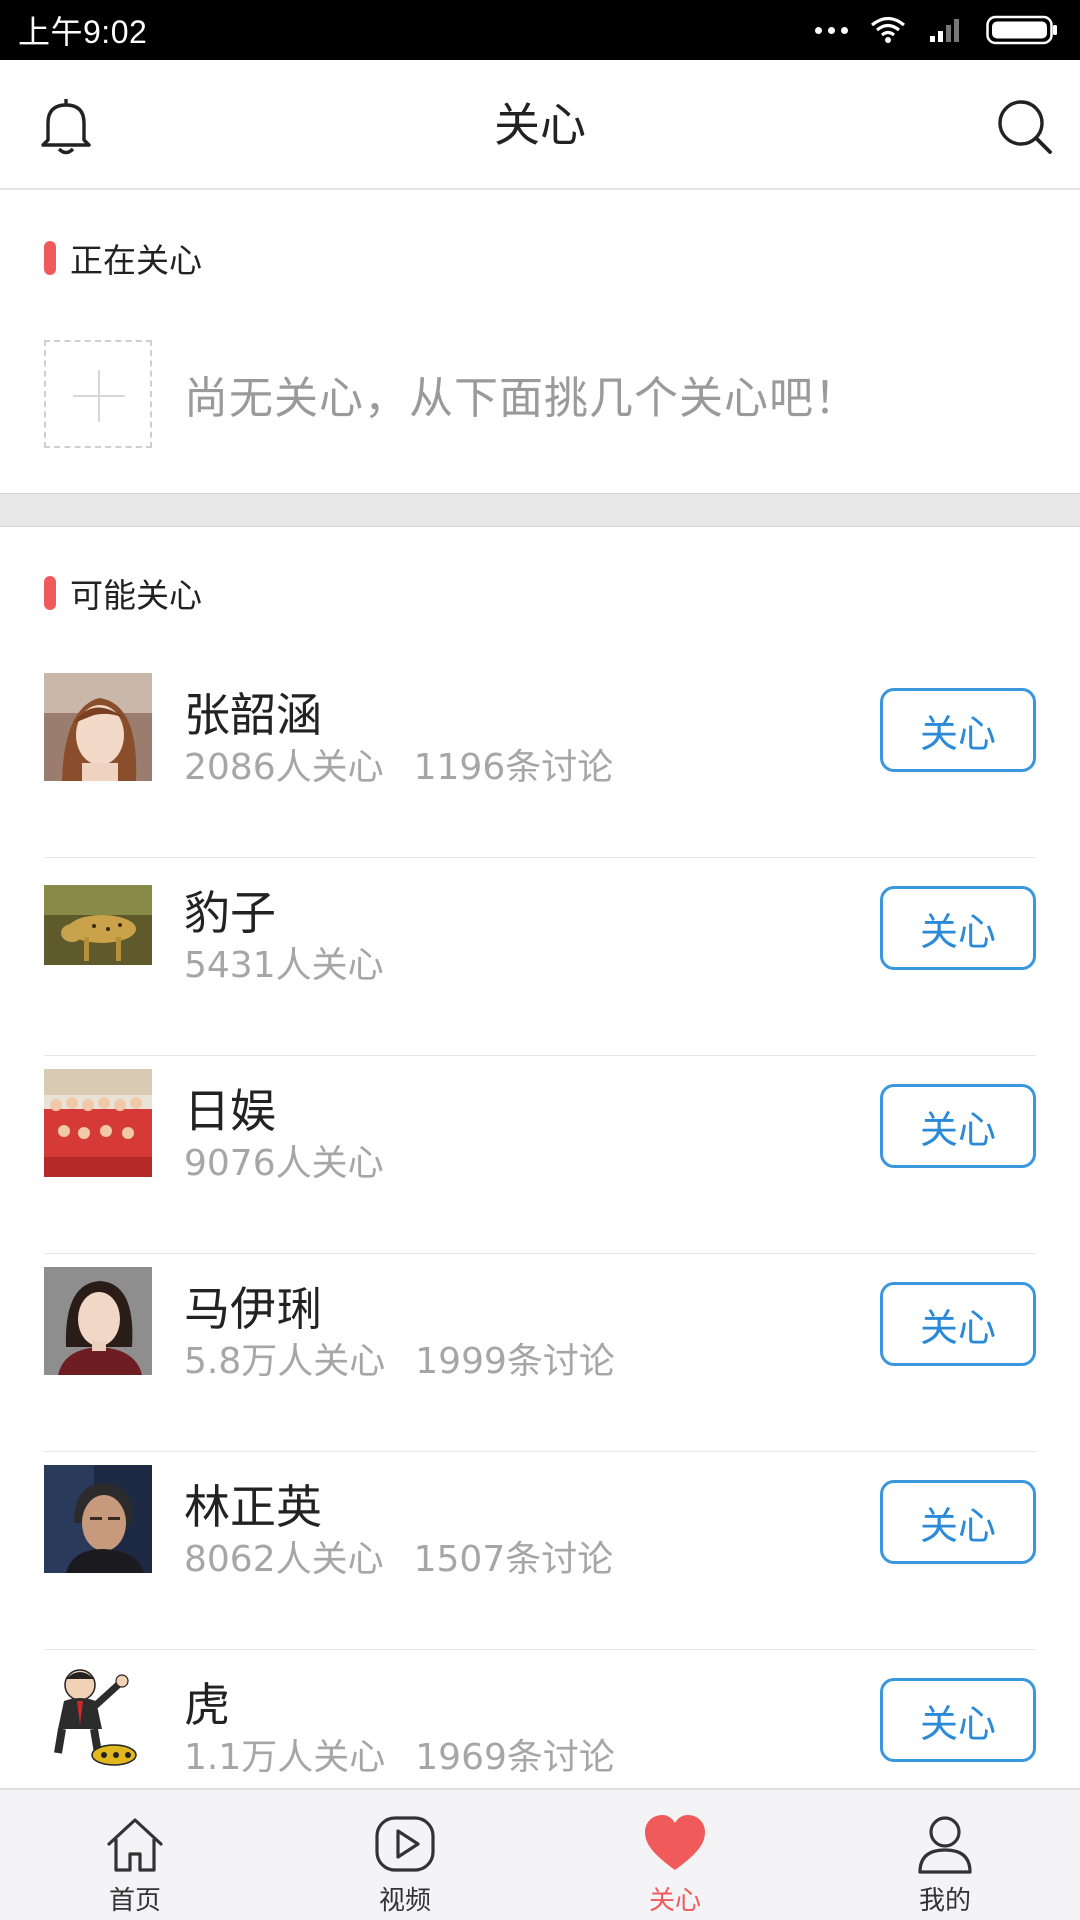 The image size is (1080, 1920). Describe the element at coordinates (284, 767) in the screenshot. I see `follower-count: 2086人关心` at that location.